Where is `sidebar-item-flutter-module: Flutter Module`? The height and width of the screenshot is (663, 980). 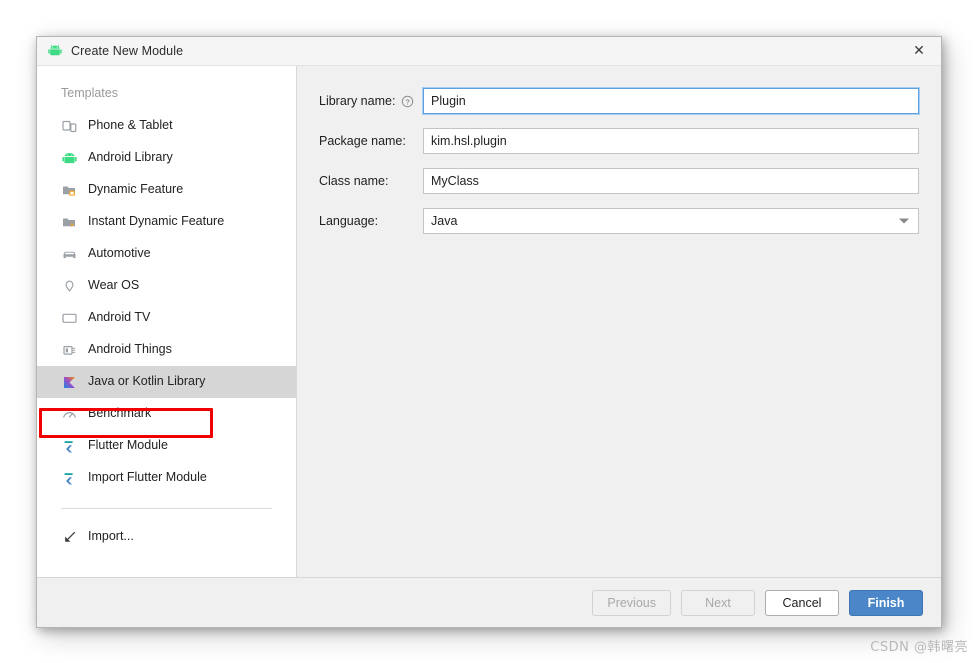 sidebar-item-flutter-module: Flutter Module is located at coordinates (166, 446).